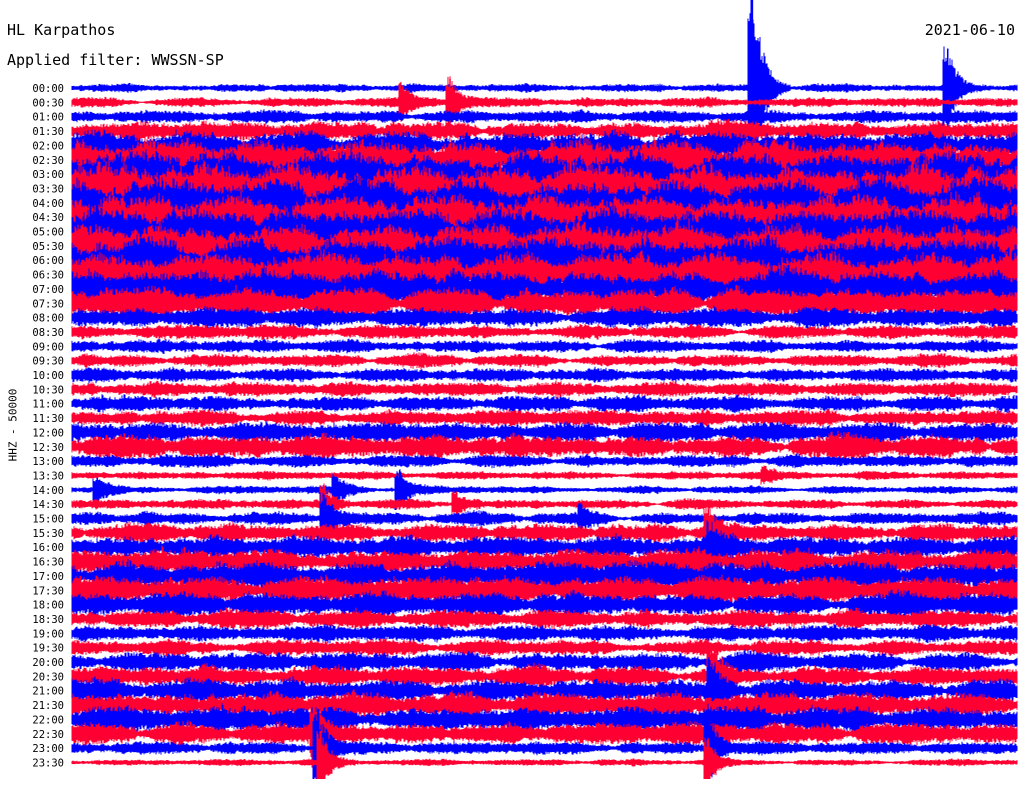 Image resolution: width=1024 pixels, height=785 pixels. Describe the element at coordinates (48, 763) in the screenshot. I see `time-label: 23:30` at that location.